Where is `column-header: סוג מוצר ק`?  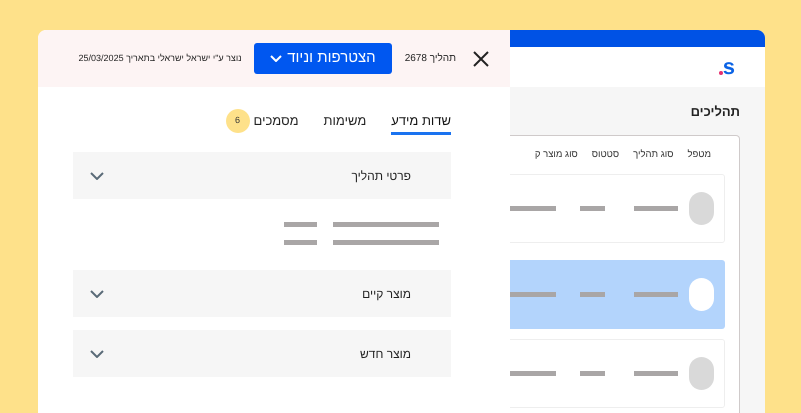 column-header: סוג מוצר ק is located at coordinates (556, 155).